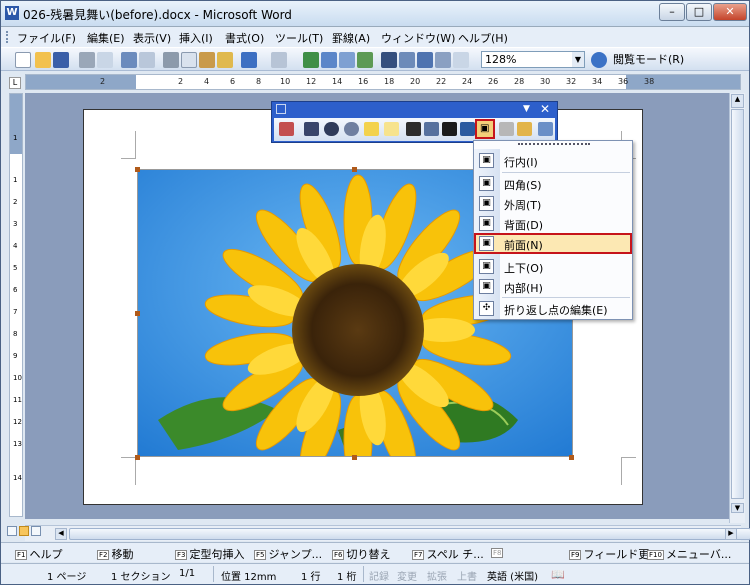 This screenshot has height=585, width=750. I want to click on wrap-through-item: ▣ 内部(H), so click(553, 286).